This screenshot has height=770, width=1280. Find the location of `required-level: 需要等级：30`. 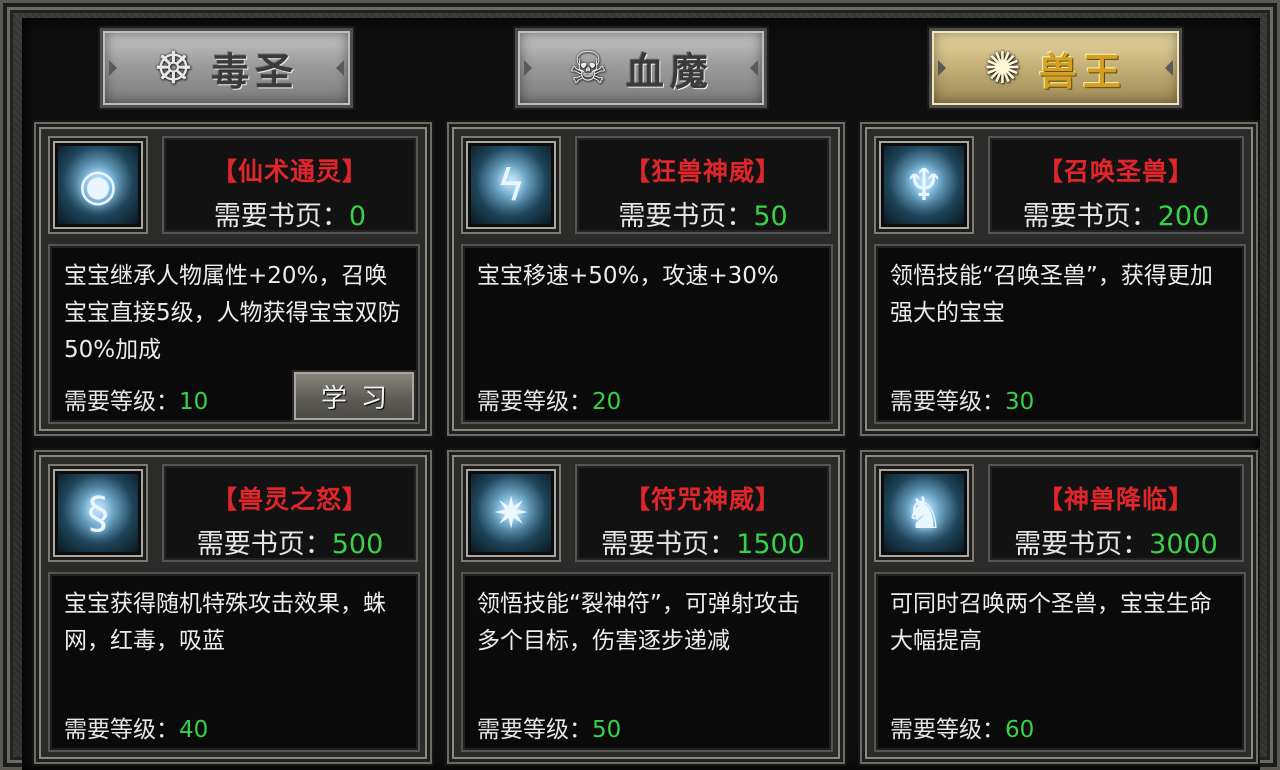

required-level: 需要等级：30 is located at coordinates (962, 402).